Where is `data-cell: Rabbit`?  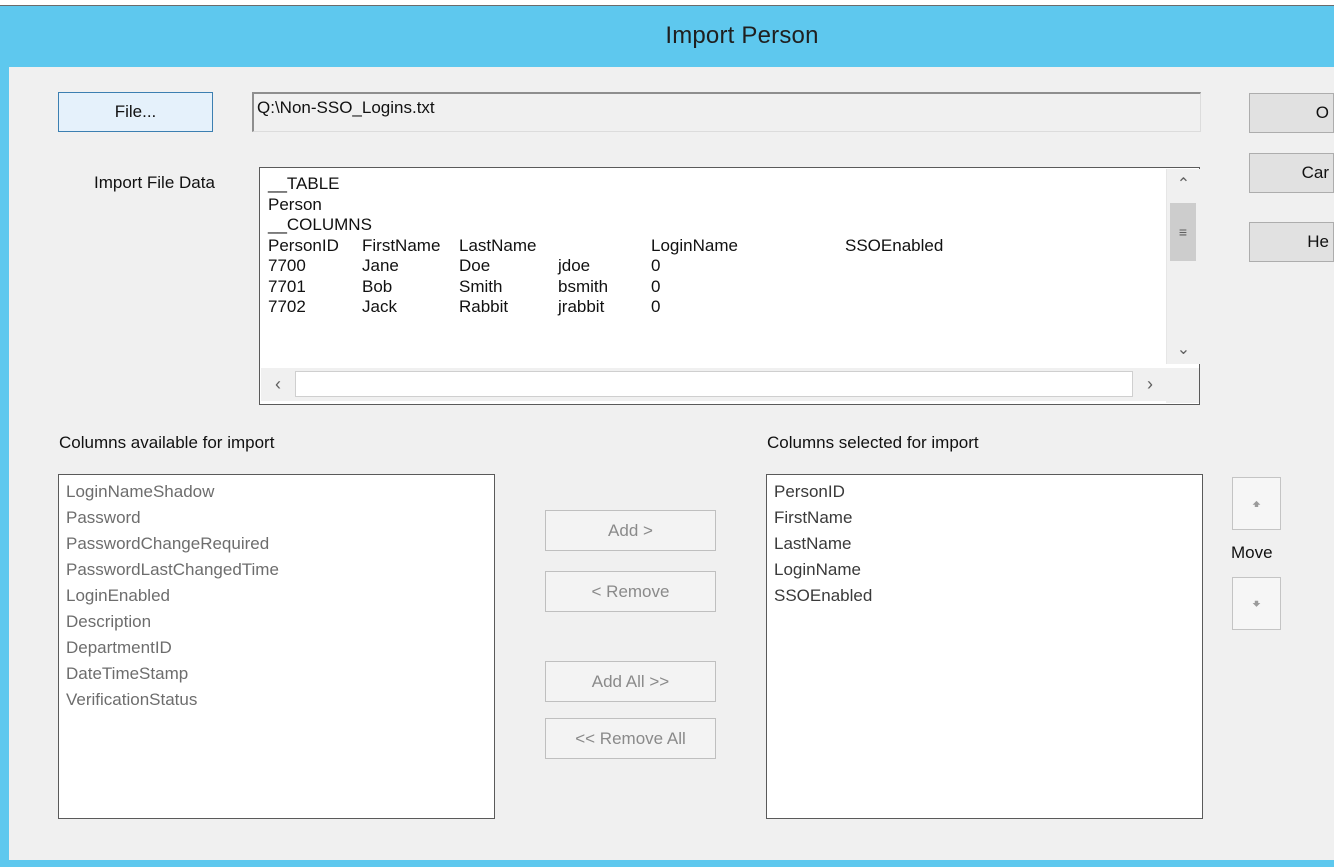 data-cell: Rabbit is located at coordinates (484, 306).